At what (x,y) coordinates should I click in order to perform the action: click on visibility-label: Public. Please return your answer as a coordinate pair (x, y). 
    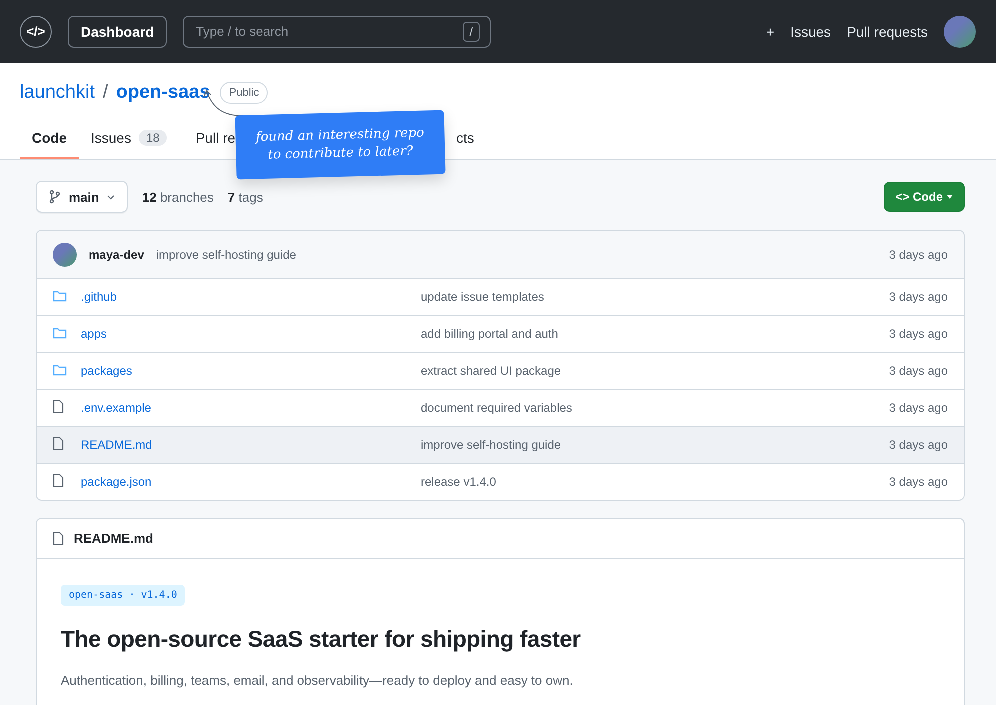
    Looking at the image, I should click on (244, 93).